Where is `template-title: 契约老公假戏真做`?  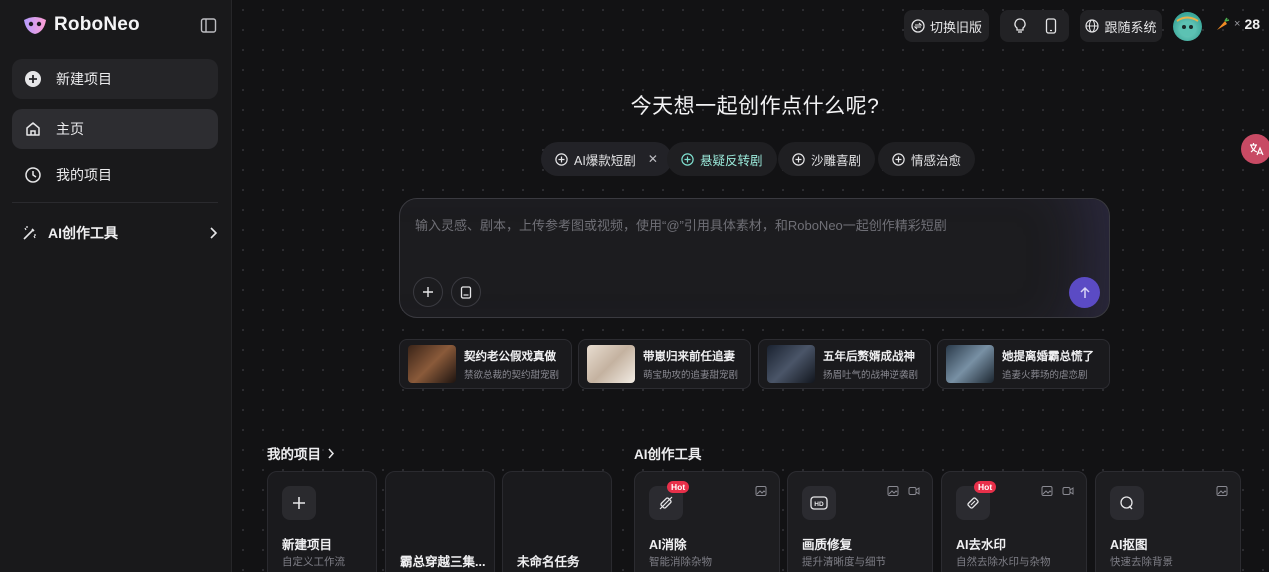
template-title: 契约老公假戏真做 is located at coordinates (510, 356).